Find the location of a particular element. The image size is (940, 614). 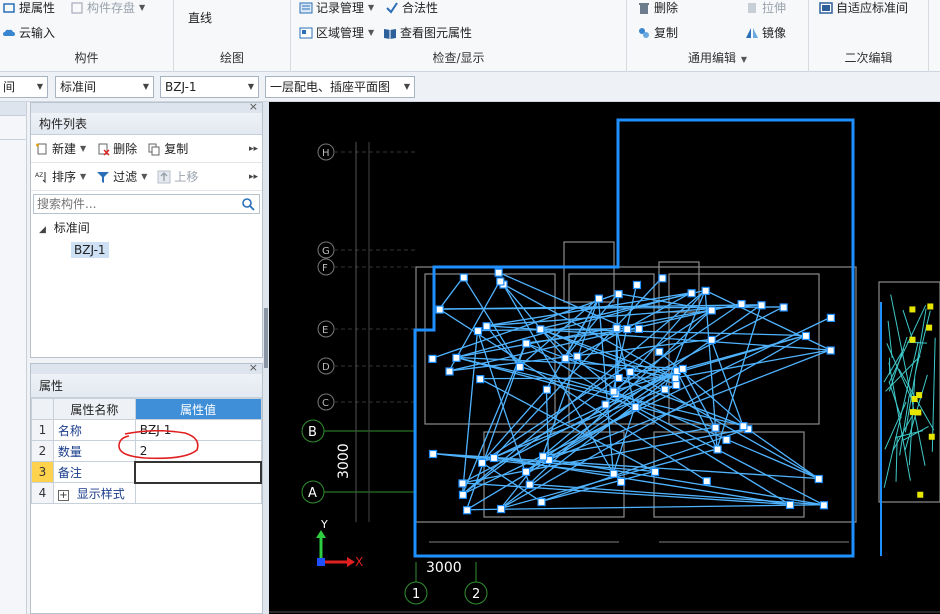

header-property-name: 属性名称 is located at coordinates (94, 409).